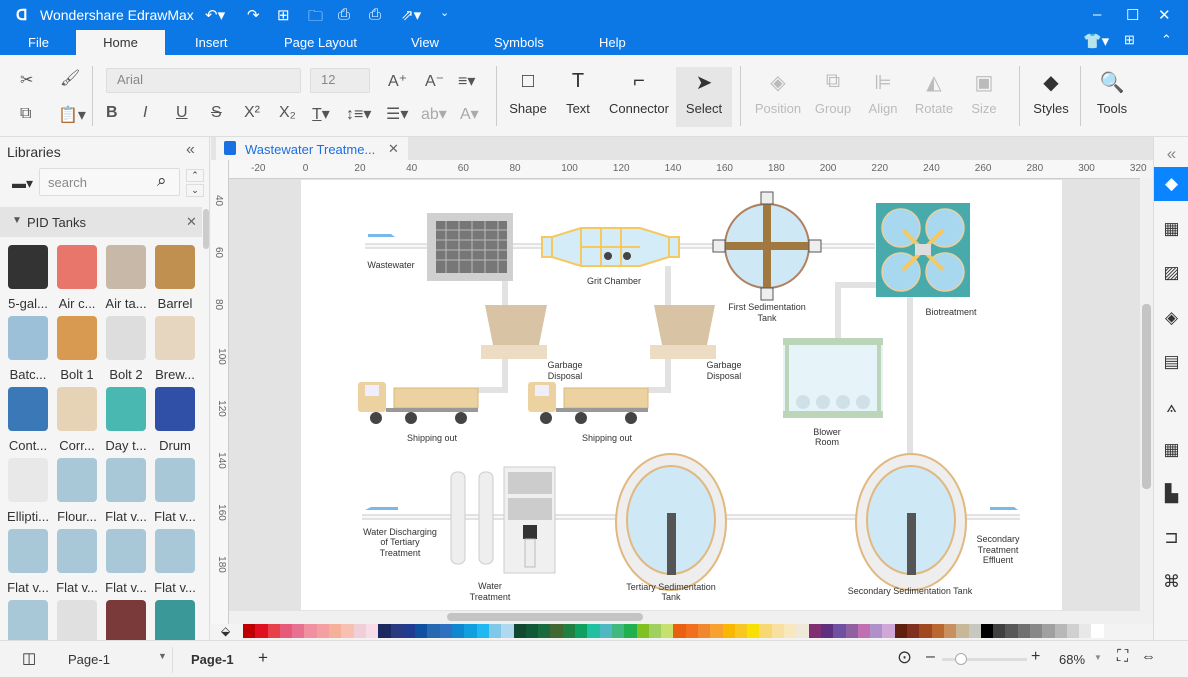  Describe the element at coordinates (321, 114) in the screenshot. I see `text-style-icon: T̲▾` at that location.